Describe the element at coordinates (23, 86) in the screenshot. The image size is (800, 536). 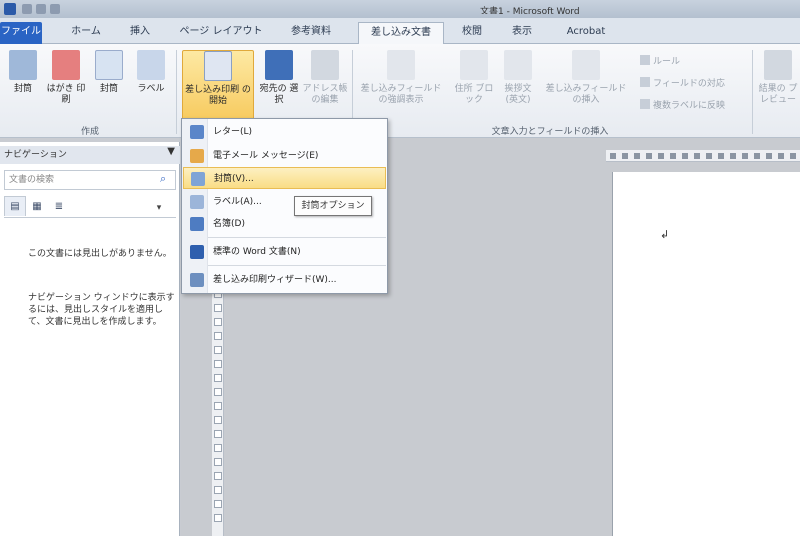
I see `envelopes-button: 封筒` at that location.